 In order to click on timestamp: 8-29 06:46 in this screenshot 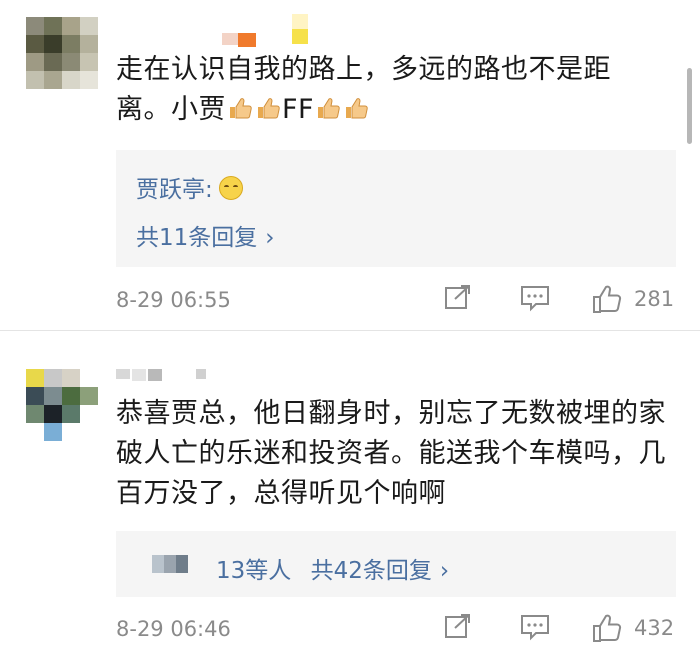, I will do `click(173, 629)`.